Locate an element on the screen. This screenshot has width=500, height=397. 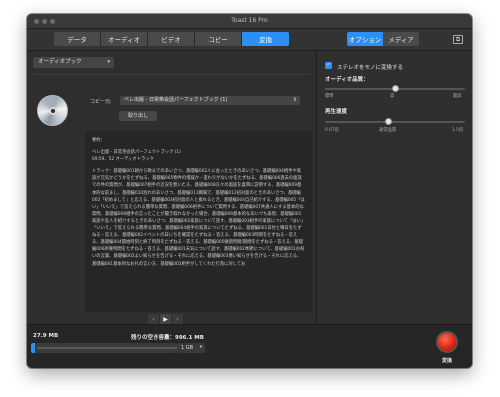
audio-quality-slider-knob is located at coordinates (395, 88).